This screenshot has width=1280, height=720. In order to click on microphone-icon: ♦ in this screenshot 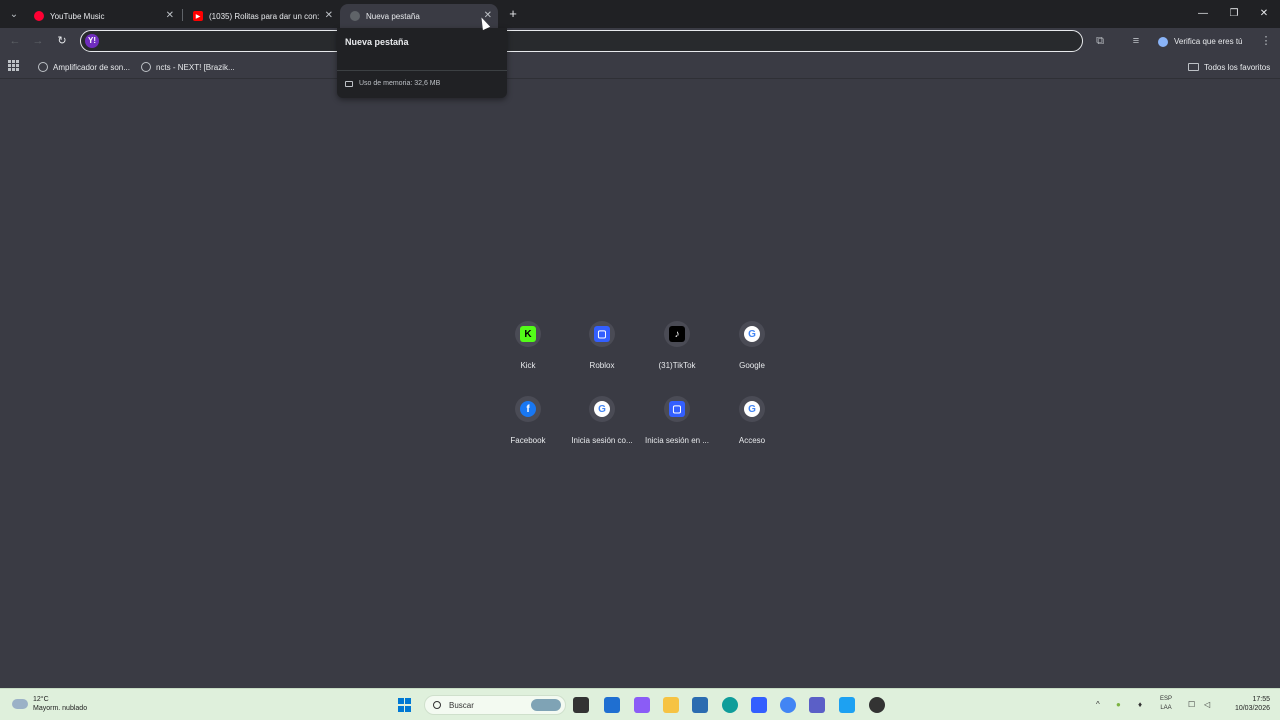, I will do `click(1140, 704)`.